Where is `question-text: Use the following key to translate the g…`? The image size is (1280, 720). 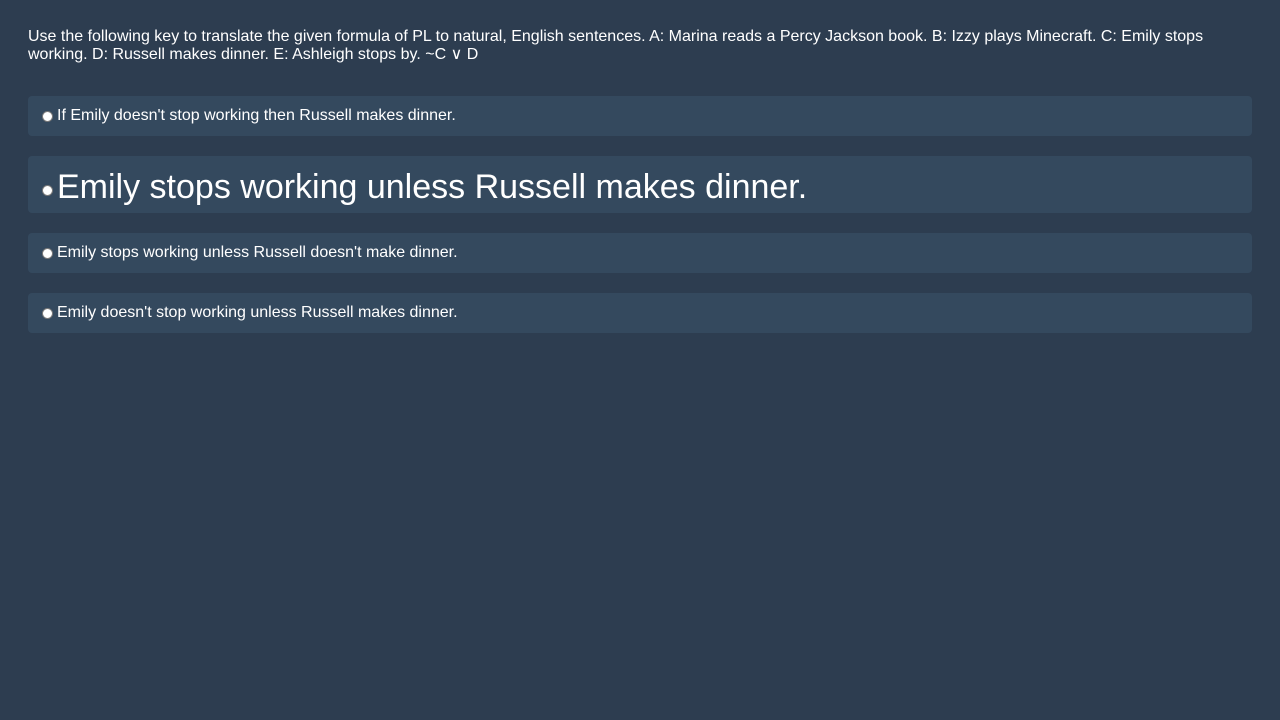 question-text: Use the following key to translate the g… is located at coordinates (616, 45).